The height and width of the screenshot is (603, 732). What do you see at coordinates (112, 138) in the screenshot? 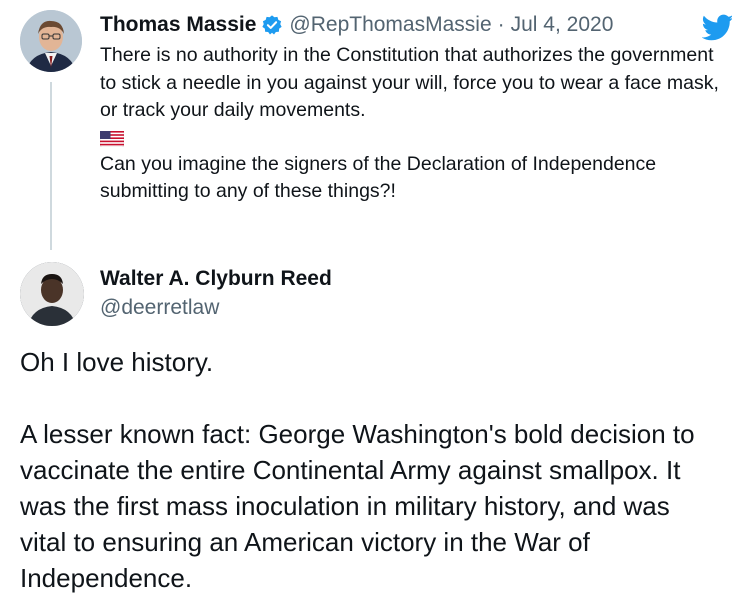
I see `us-flag-icon` at bounding box center [112, 138].